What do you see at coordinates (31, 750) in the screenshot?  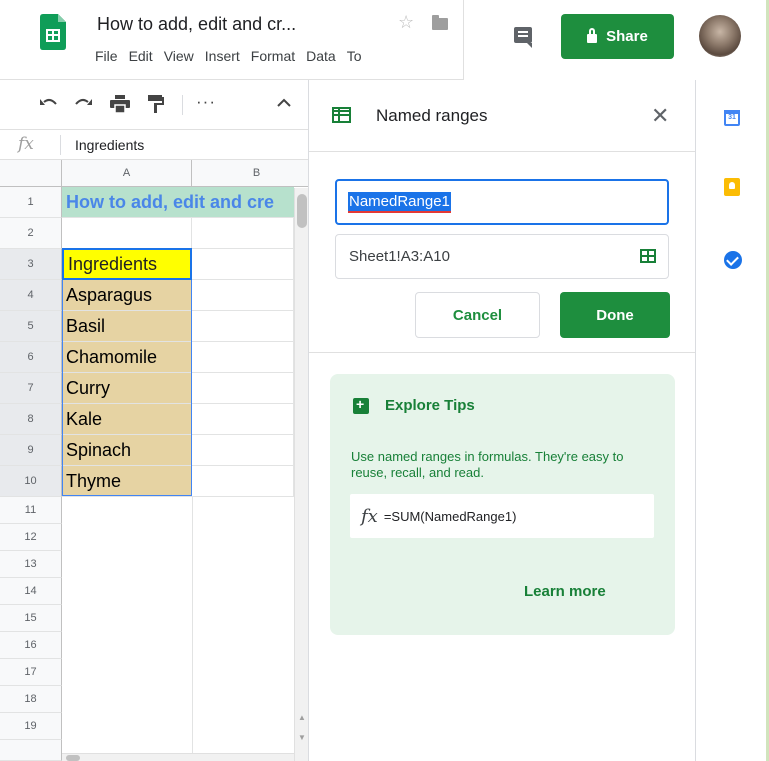 I see `row-header` at bounding box center [31, 750].